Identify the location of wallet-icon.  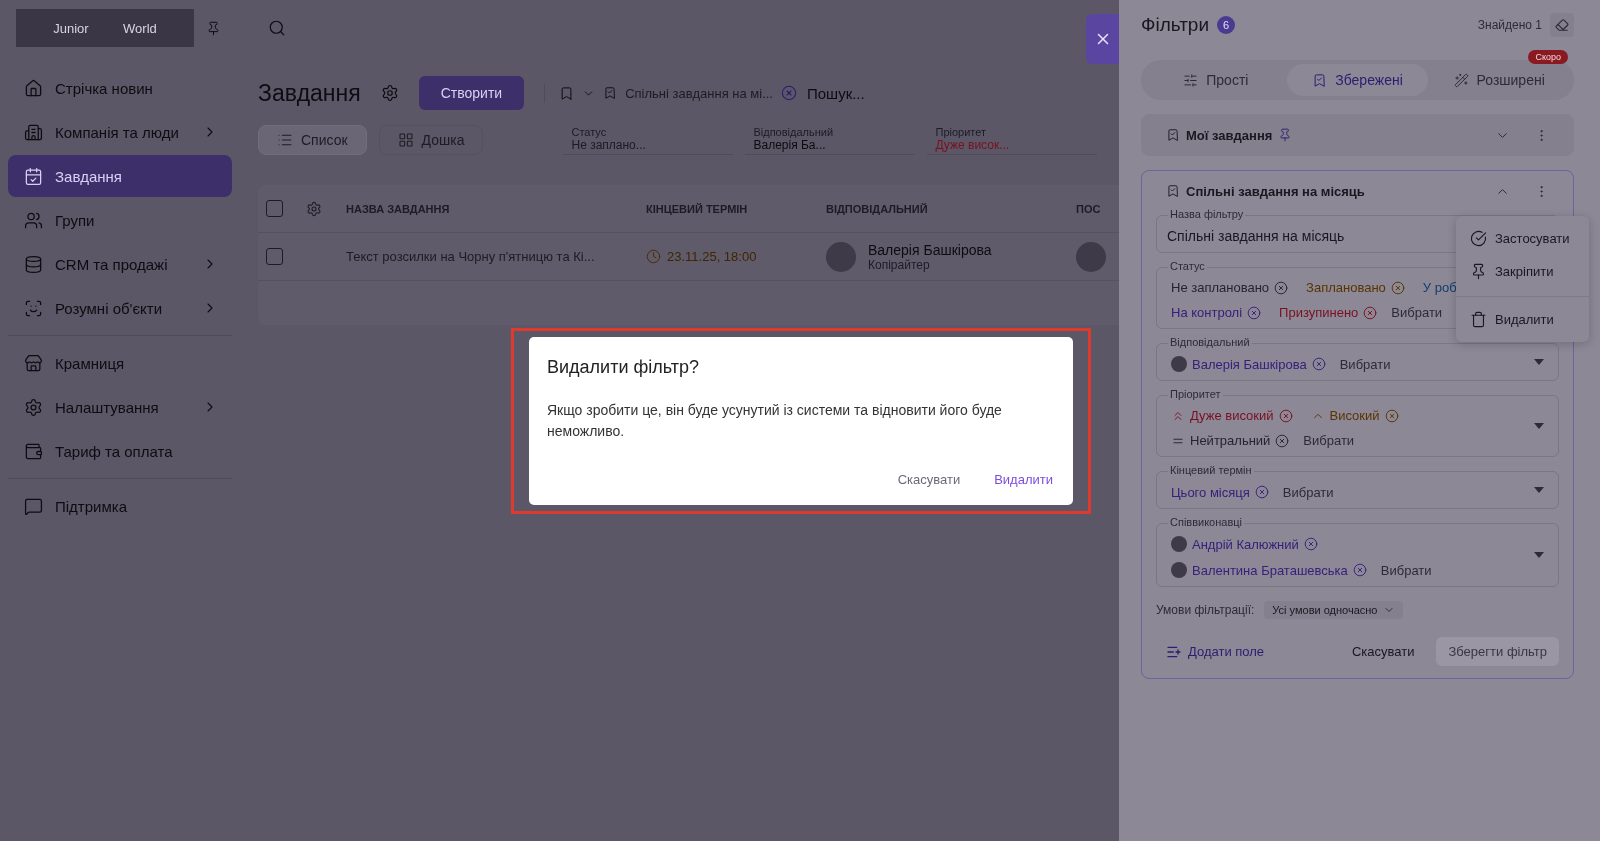
(33, 451).